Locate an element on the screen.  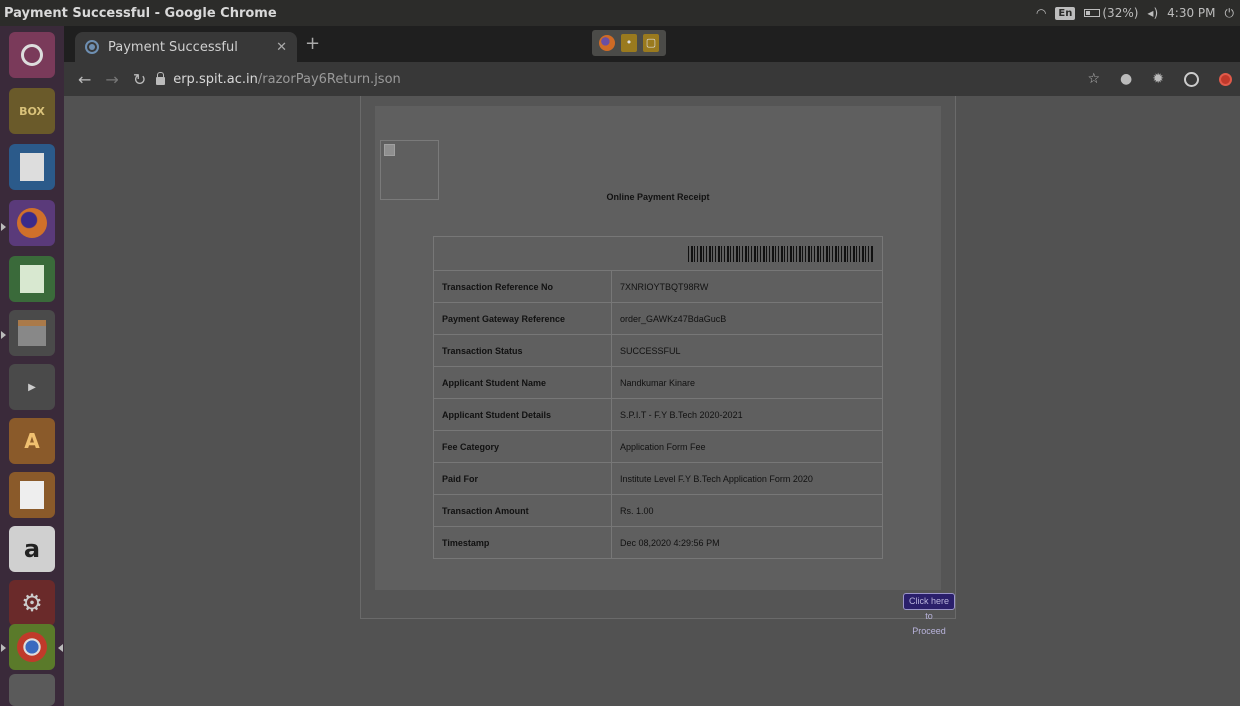
dosbox-icon: BOX is located at coordinates (32, 111).